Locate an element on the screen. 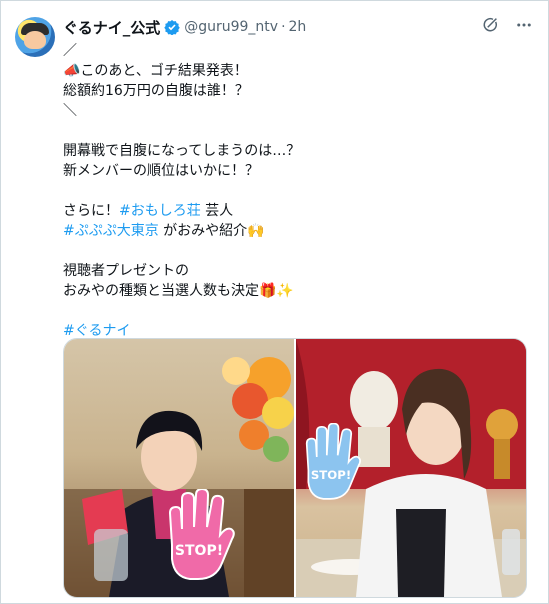 This screenshot has height=604, width=549. tweet-text-segment: 📣このあと、ゴチ結果発表！ is located at coordinates (155, 71).